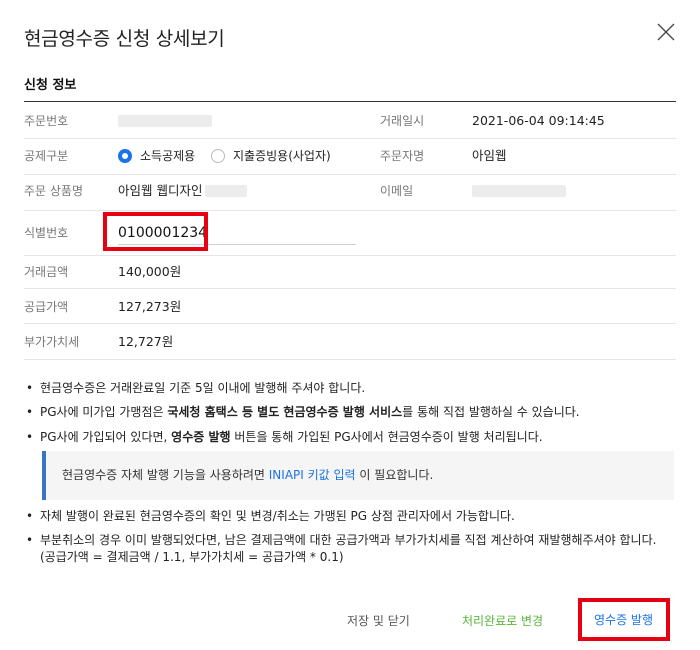  I want to click on section-divider, so click(350, 101).